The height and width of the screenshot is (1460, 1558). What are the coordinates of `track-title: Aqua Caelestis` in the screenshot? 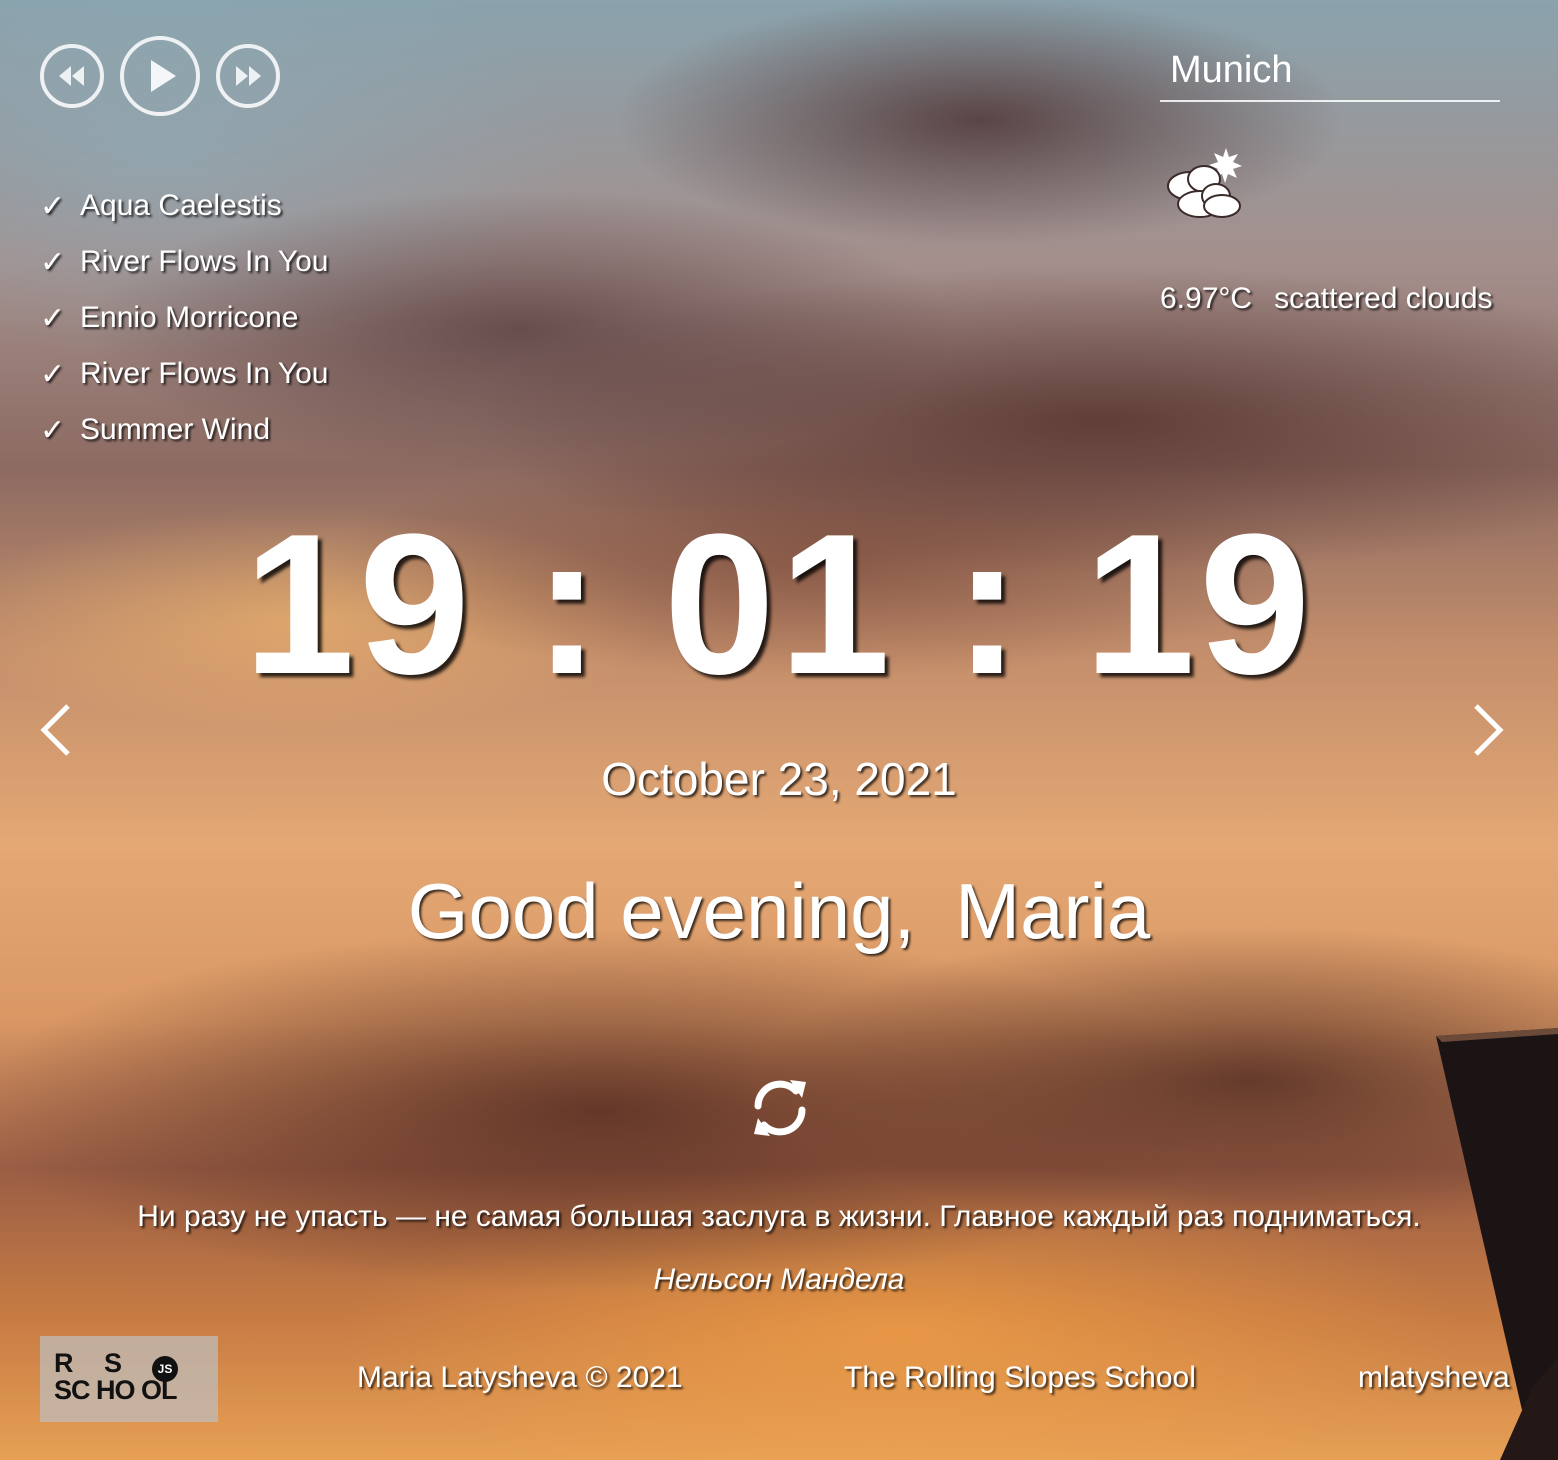 It's located at (181, 205).